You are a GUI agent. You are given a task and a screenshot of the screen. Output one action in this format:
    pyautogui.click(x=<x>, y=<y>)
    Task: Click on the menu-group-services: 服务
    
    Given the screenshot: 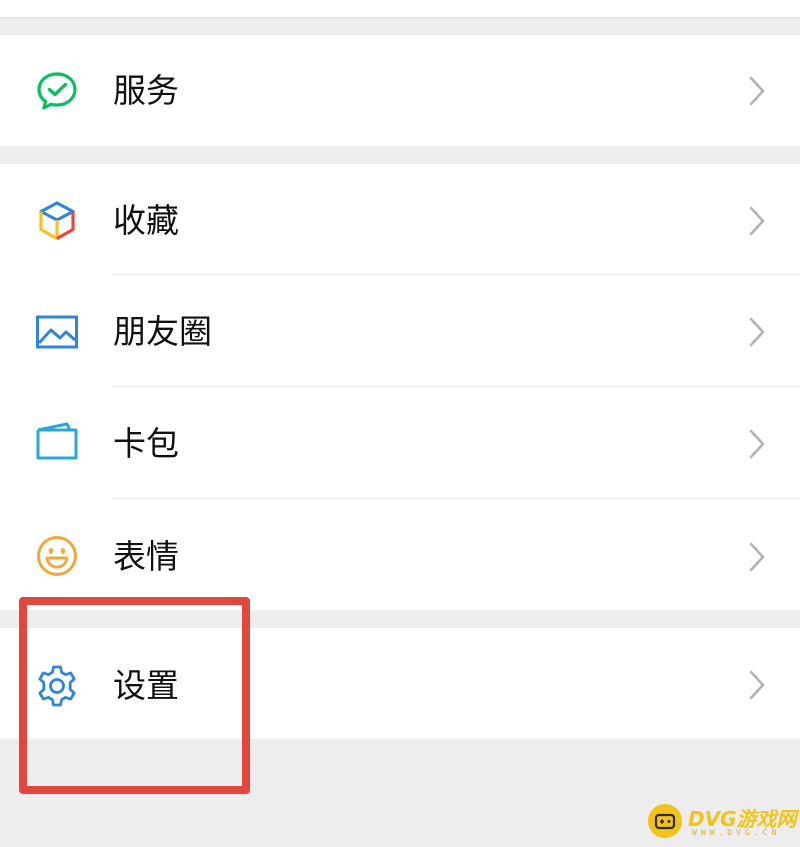 What is the action you would take?
    pyautogui.click(x=400, y=90)
    